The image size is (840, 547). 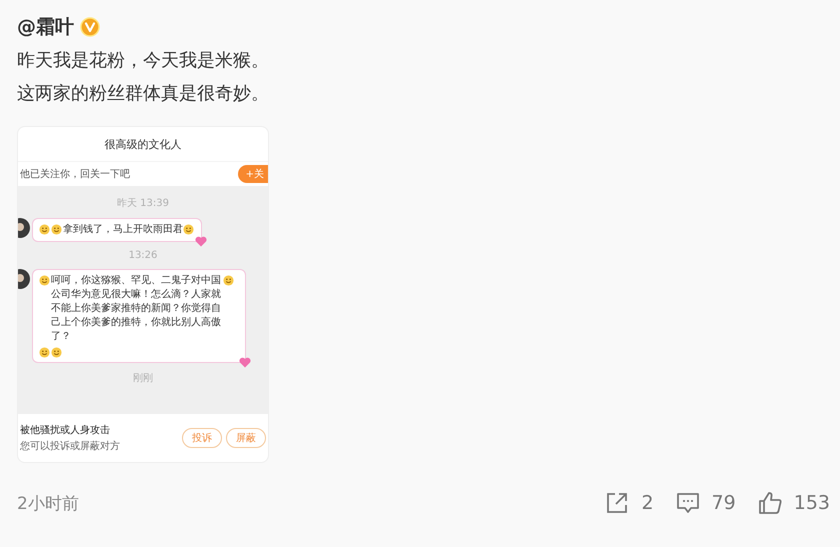 I want to click on message-text: 拿到钱了，马上开吹雨田君, so click(x=123, y=230).